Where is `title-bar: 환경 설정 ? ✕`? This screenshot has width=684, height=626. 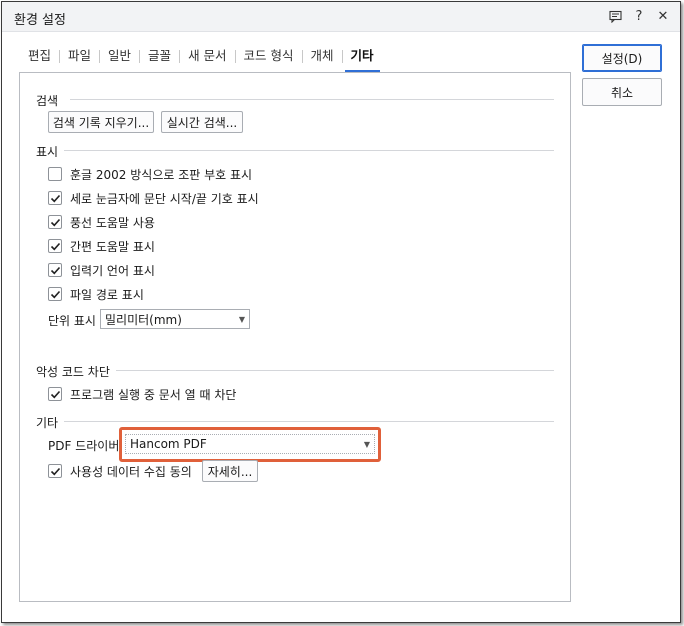 title-bar: 환경 설정 ? ✕ is located at coordinates (341, 17).